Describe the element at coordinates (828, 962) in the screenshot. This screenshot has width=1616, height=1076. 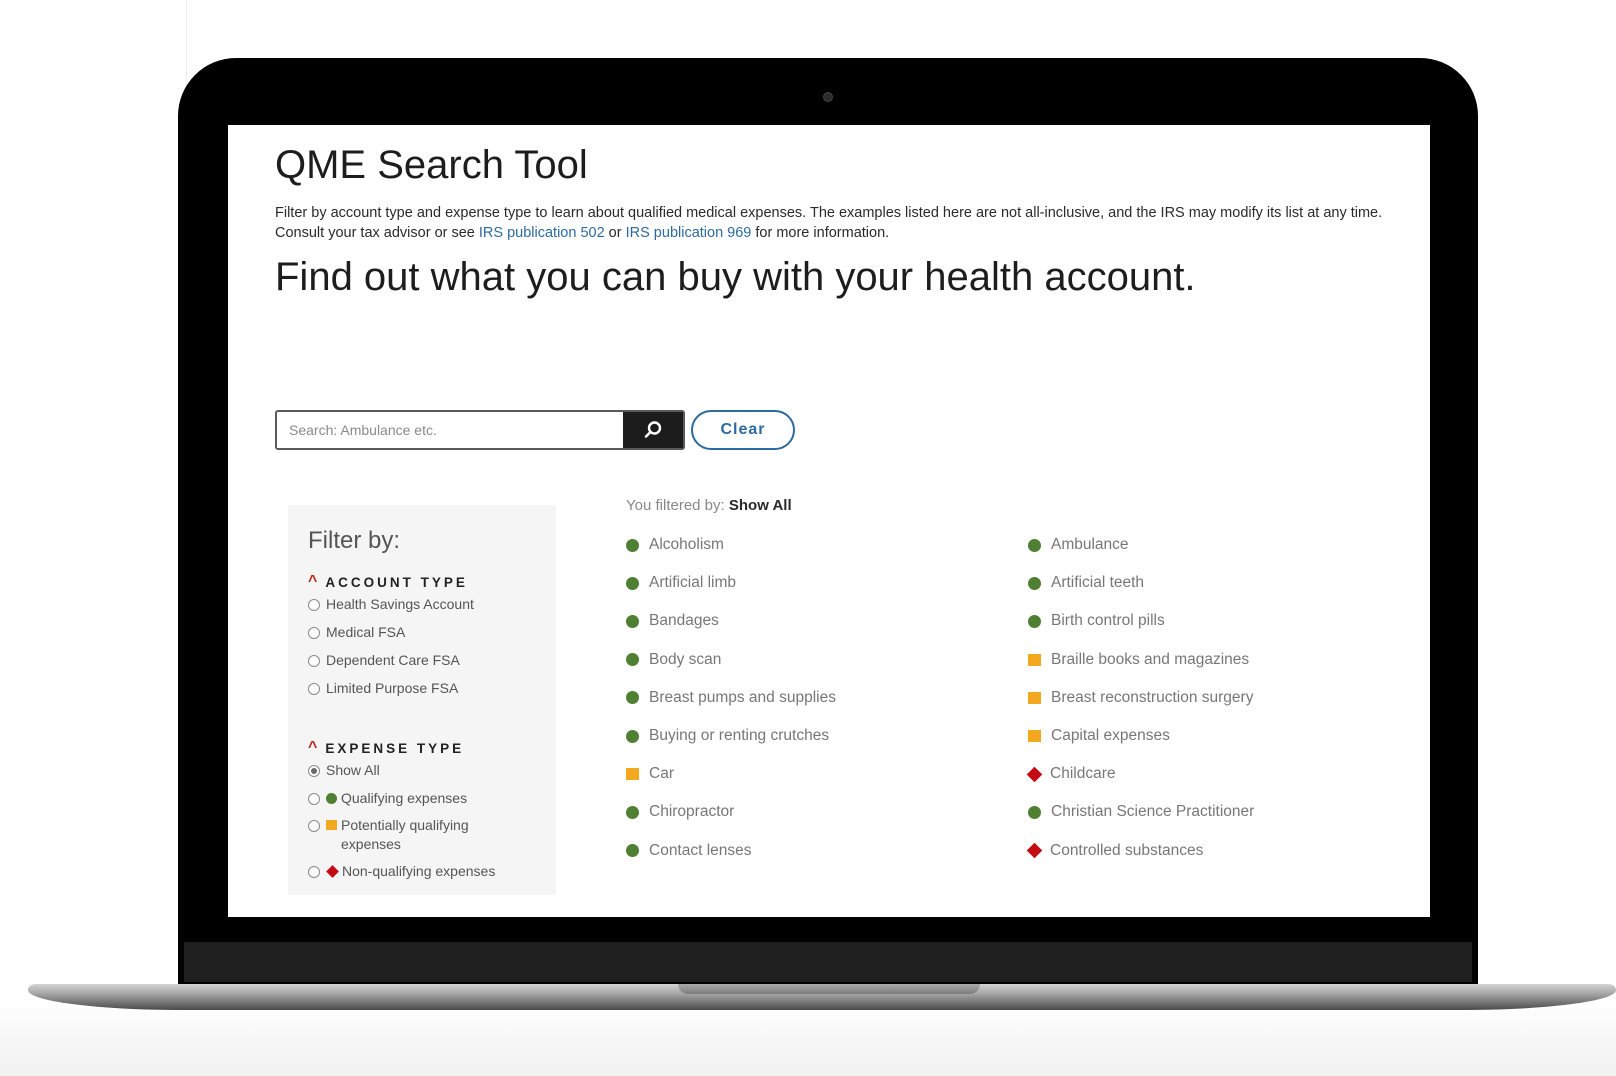
I see `laptop-bezel-bottom` at that location.